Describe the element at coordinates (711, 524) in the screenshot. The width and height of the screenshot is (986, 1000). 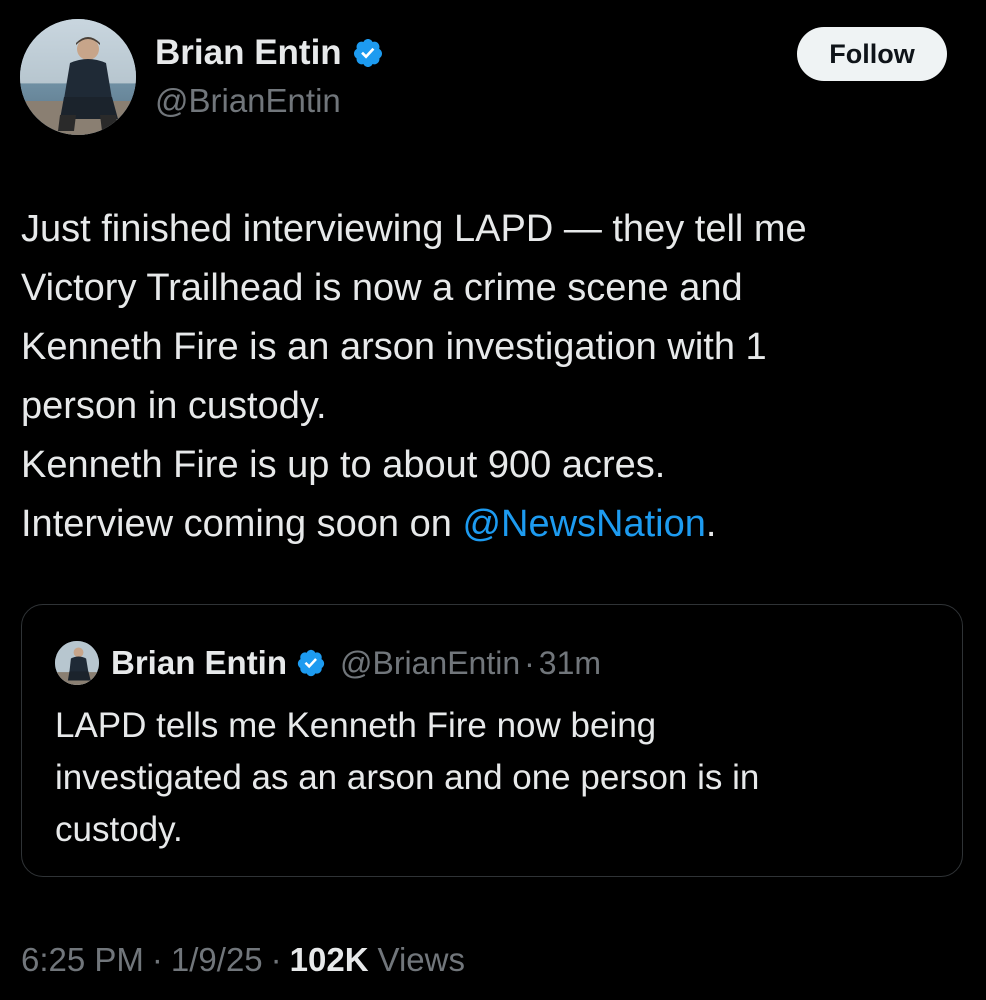
I see `tweet-text-suffix: .` at that location.